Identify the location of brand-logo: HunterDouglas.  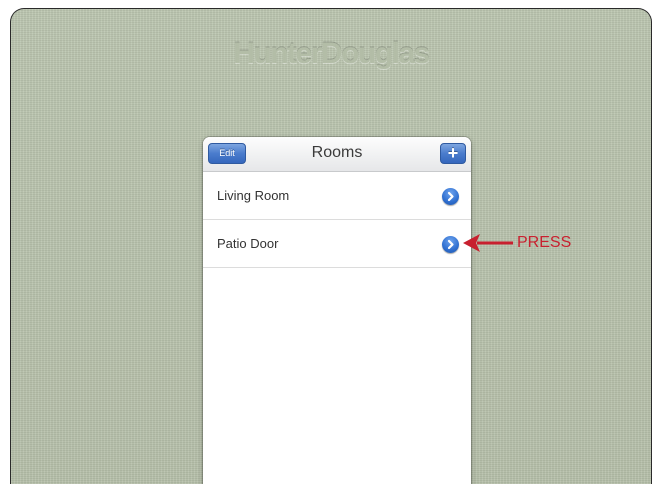
(331, 53).